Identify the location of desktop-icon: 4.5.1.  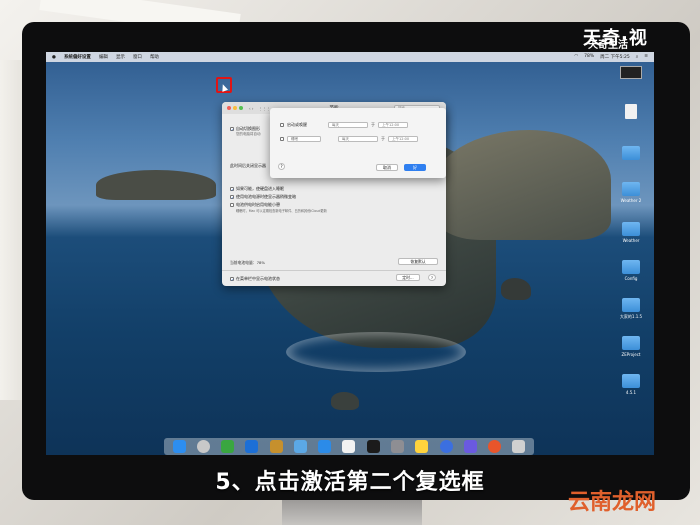
(631, 384).